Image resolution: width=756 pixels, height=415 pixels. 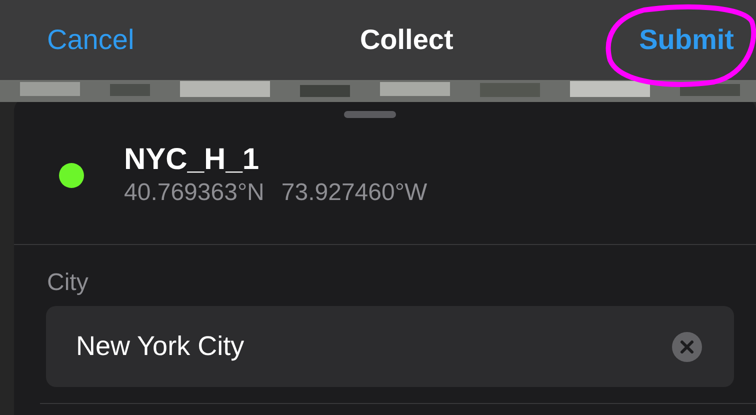 What do you see at coordinates (192, 160) in the screenshot?
I see `feature-name: NYC_H_1` at bounding box center [192, 160].